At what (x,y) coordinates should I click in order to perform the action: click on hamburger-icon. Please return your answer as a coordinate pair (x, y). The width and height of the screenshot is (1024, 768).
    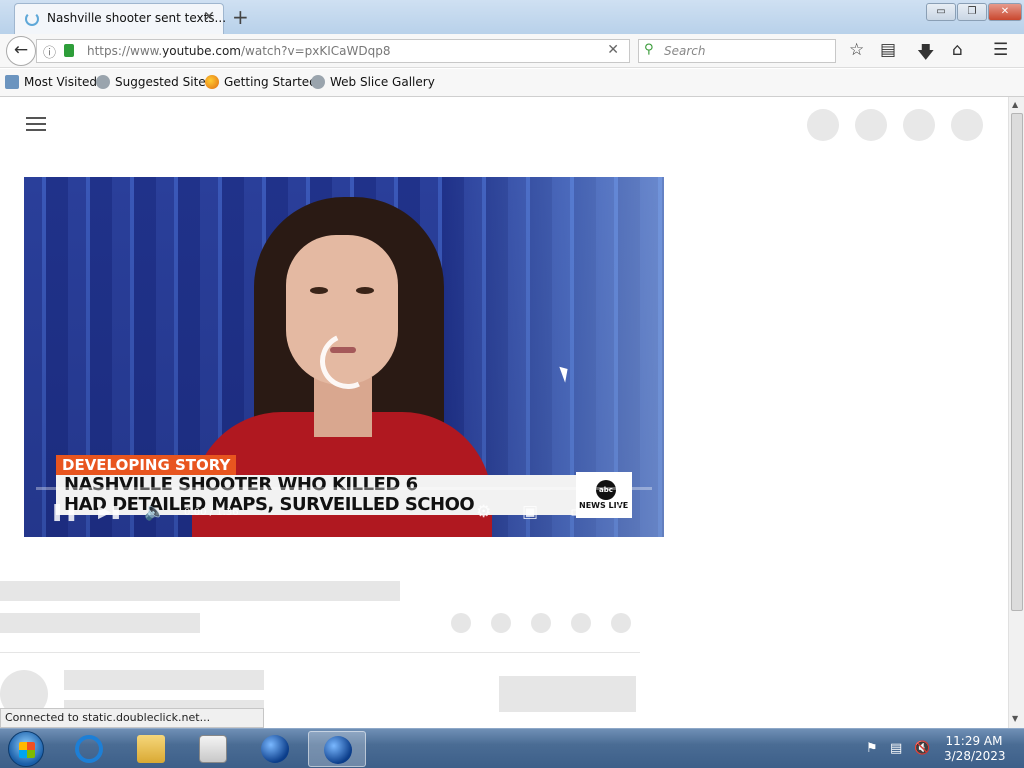
    Looking at the image, I should click on (36, 126).